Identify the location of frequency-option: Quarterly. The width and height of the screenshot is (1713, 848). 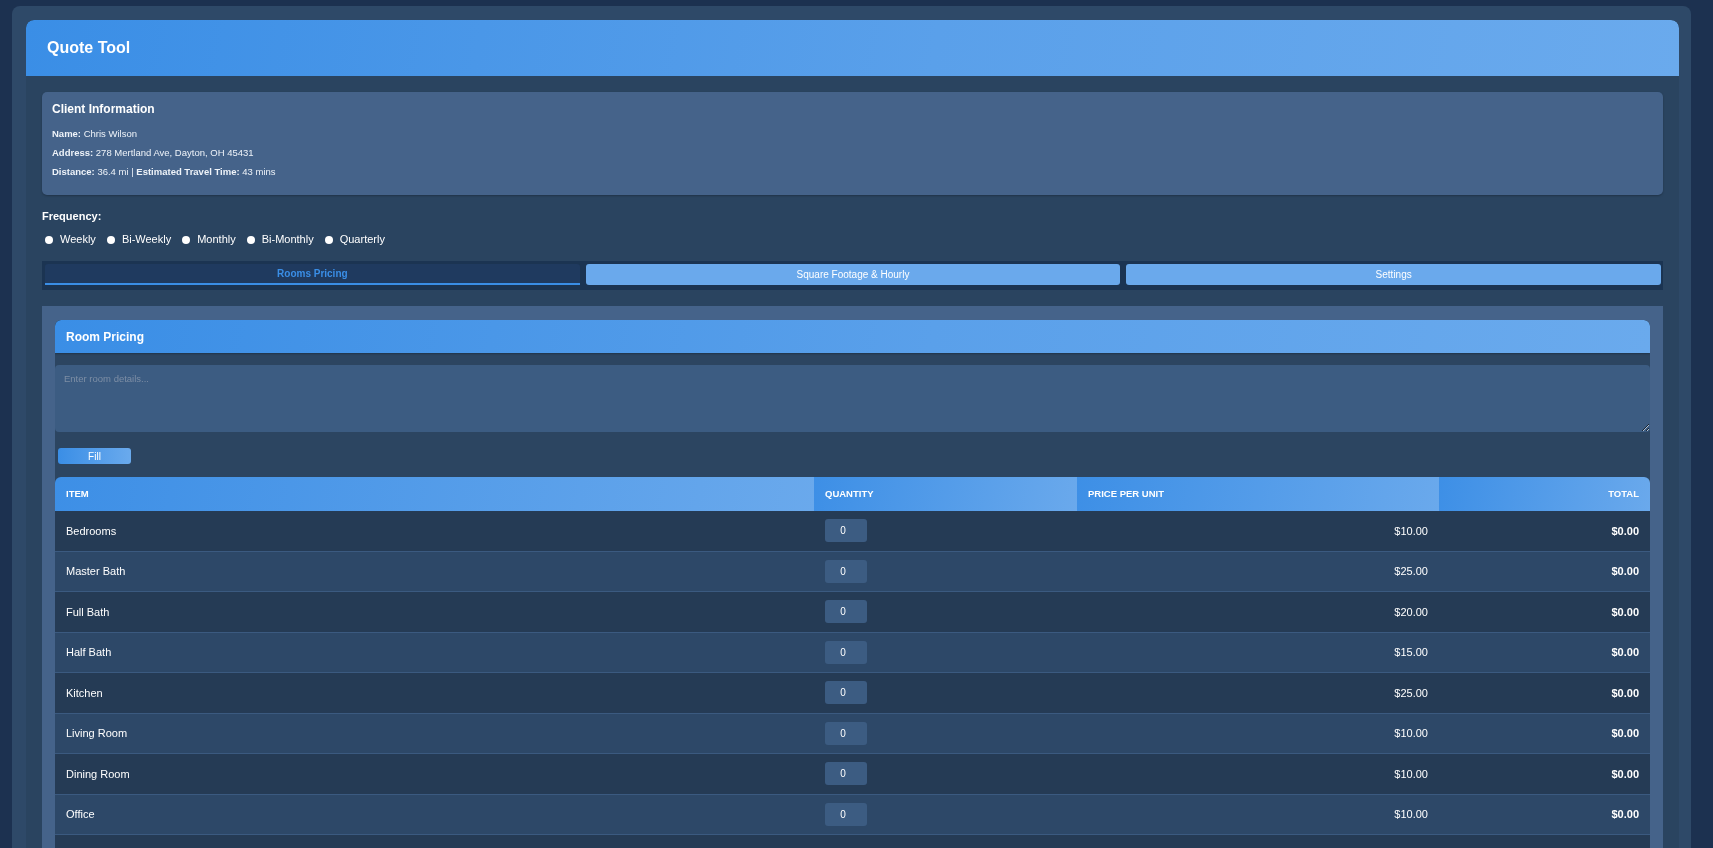
(354, 239).